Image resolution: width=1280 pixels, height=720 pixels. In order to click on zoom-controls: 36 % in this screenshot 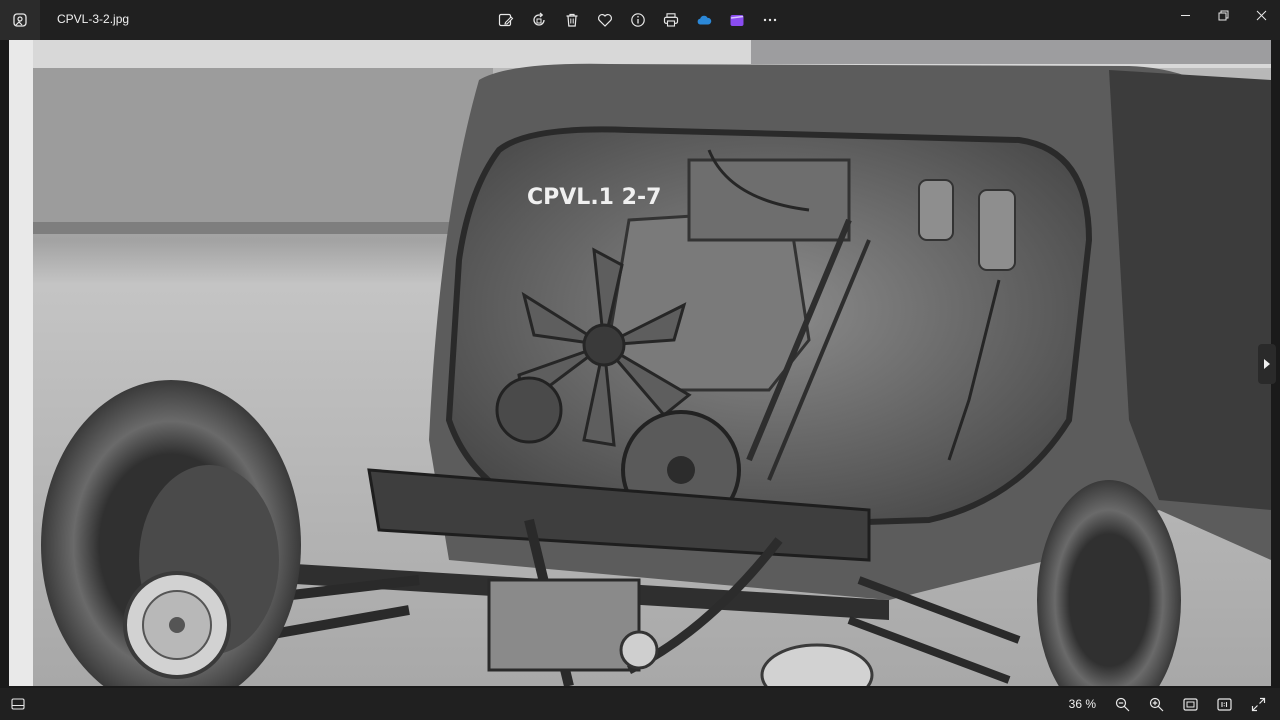, I will do `click(1170, 704)`.